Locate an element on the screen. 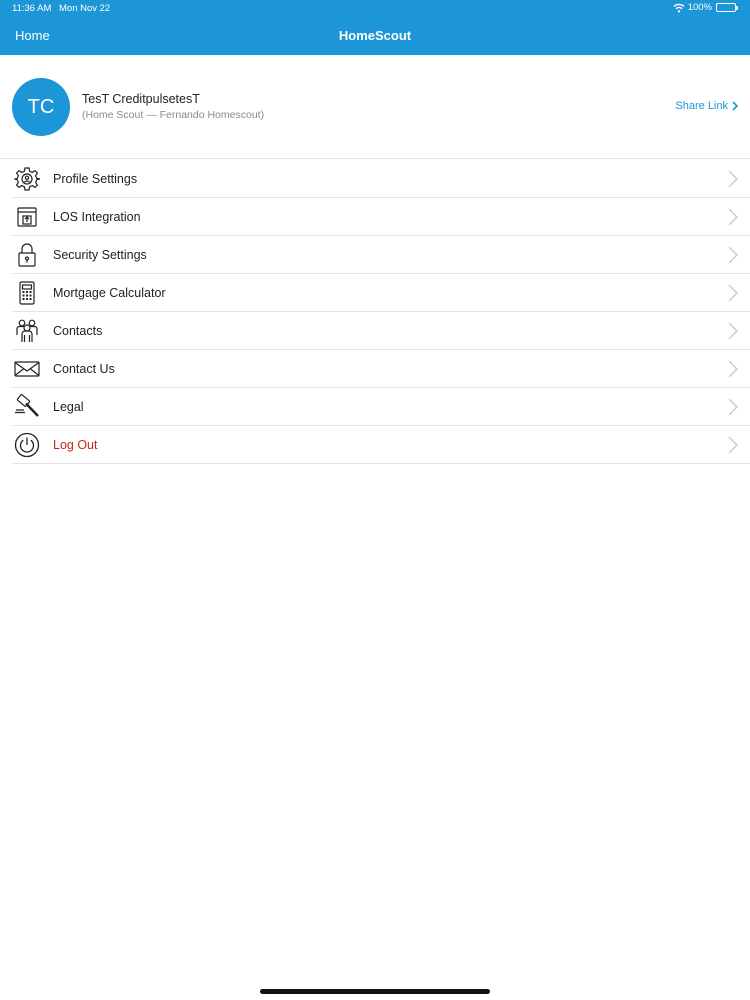  menu-item-label: Contact Us is located at coordinates (84, 369).